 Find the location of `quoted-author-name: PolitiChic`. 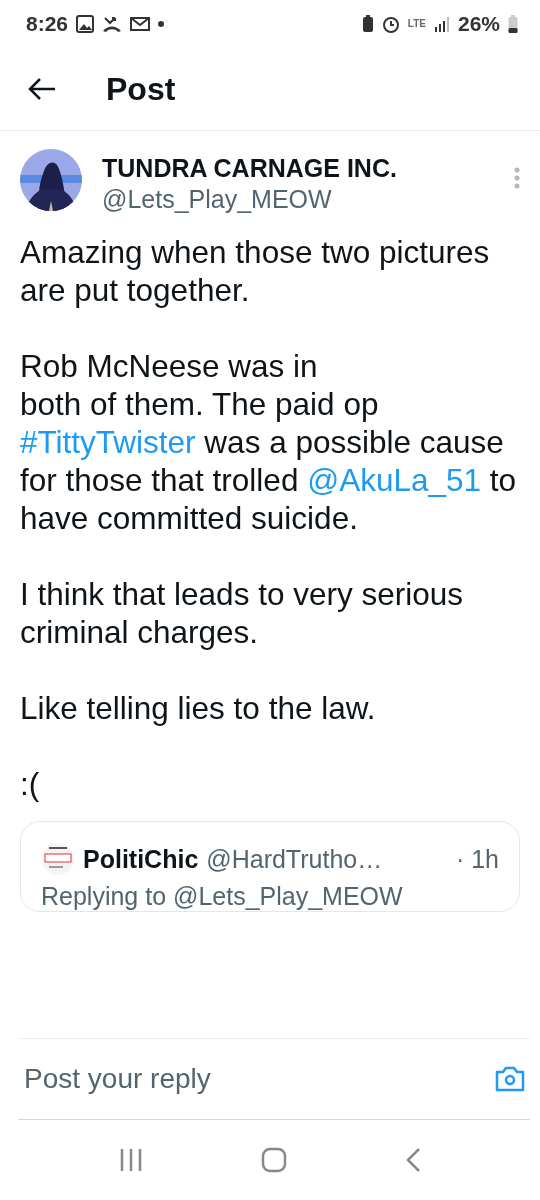

quoted-author-name: PolitiChic is located at coordinates (141, 859).